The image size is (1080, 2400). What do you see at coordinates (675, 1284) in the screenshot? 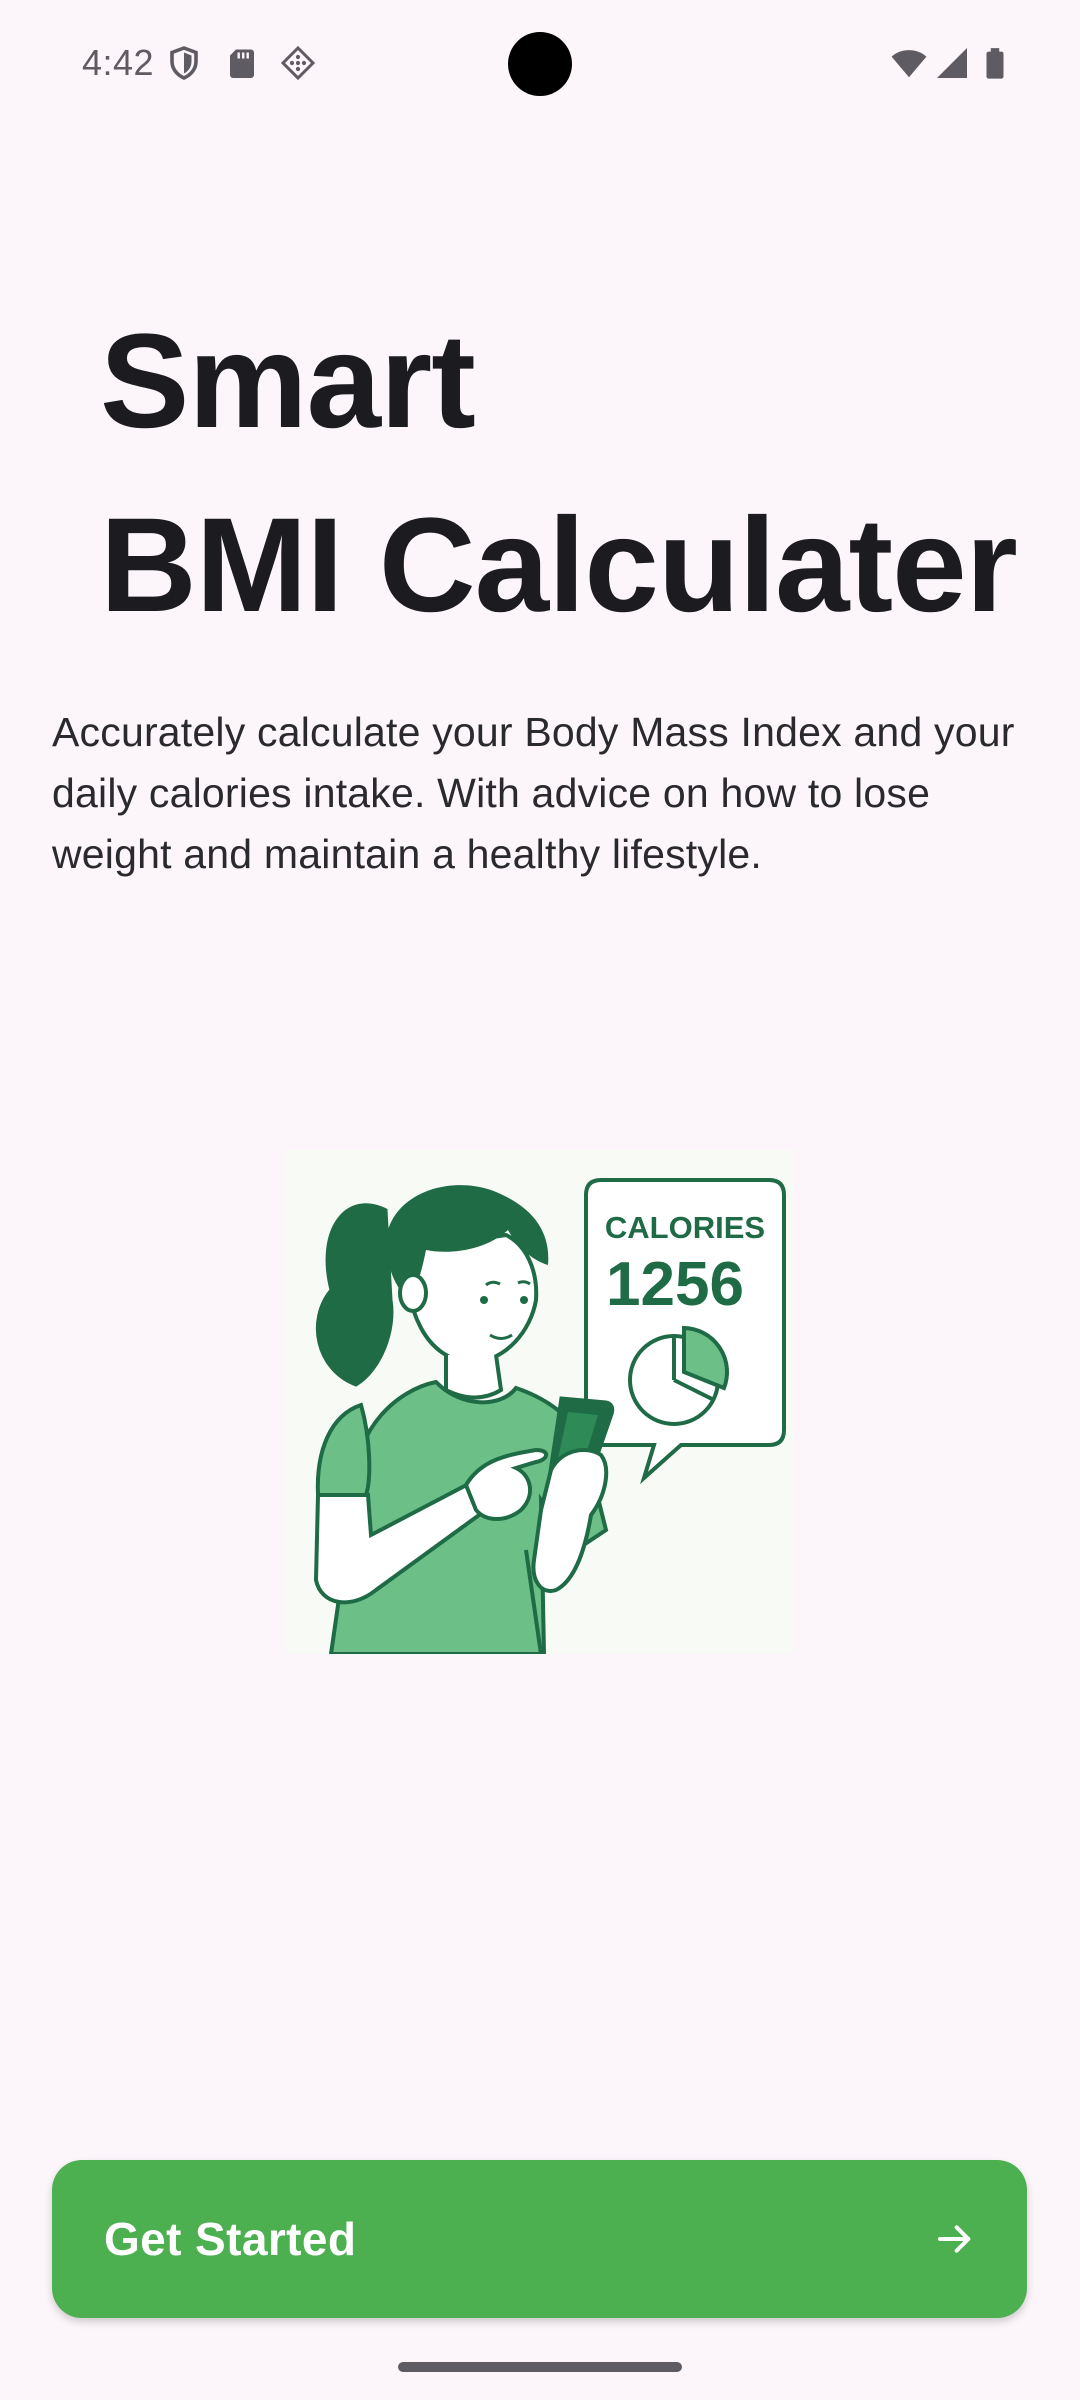
I see `bubble-value: 1256` at bounding box center [675, 1284].